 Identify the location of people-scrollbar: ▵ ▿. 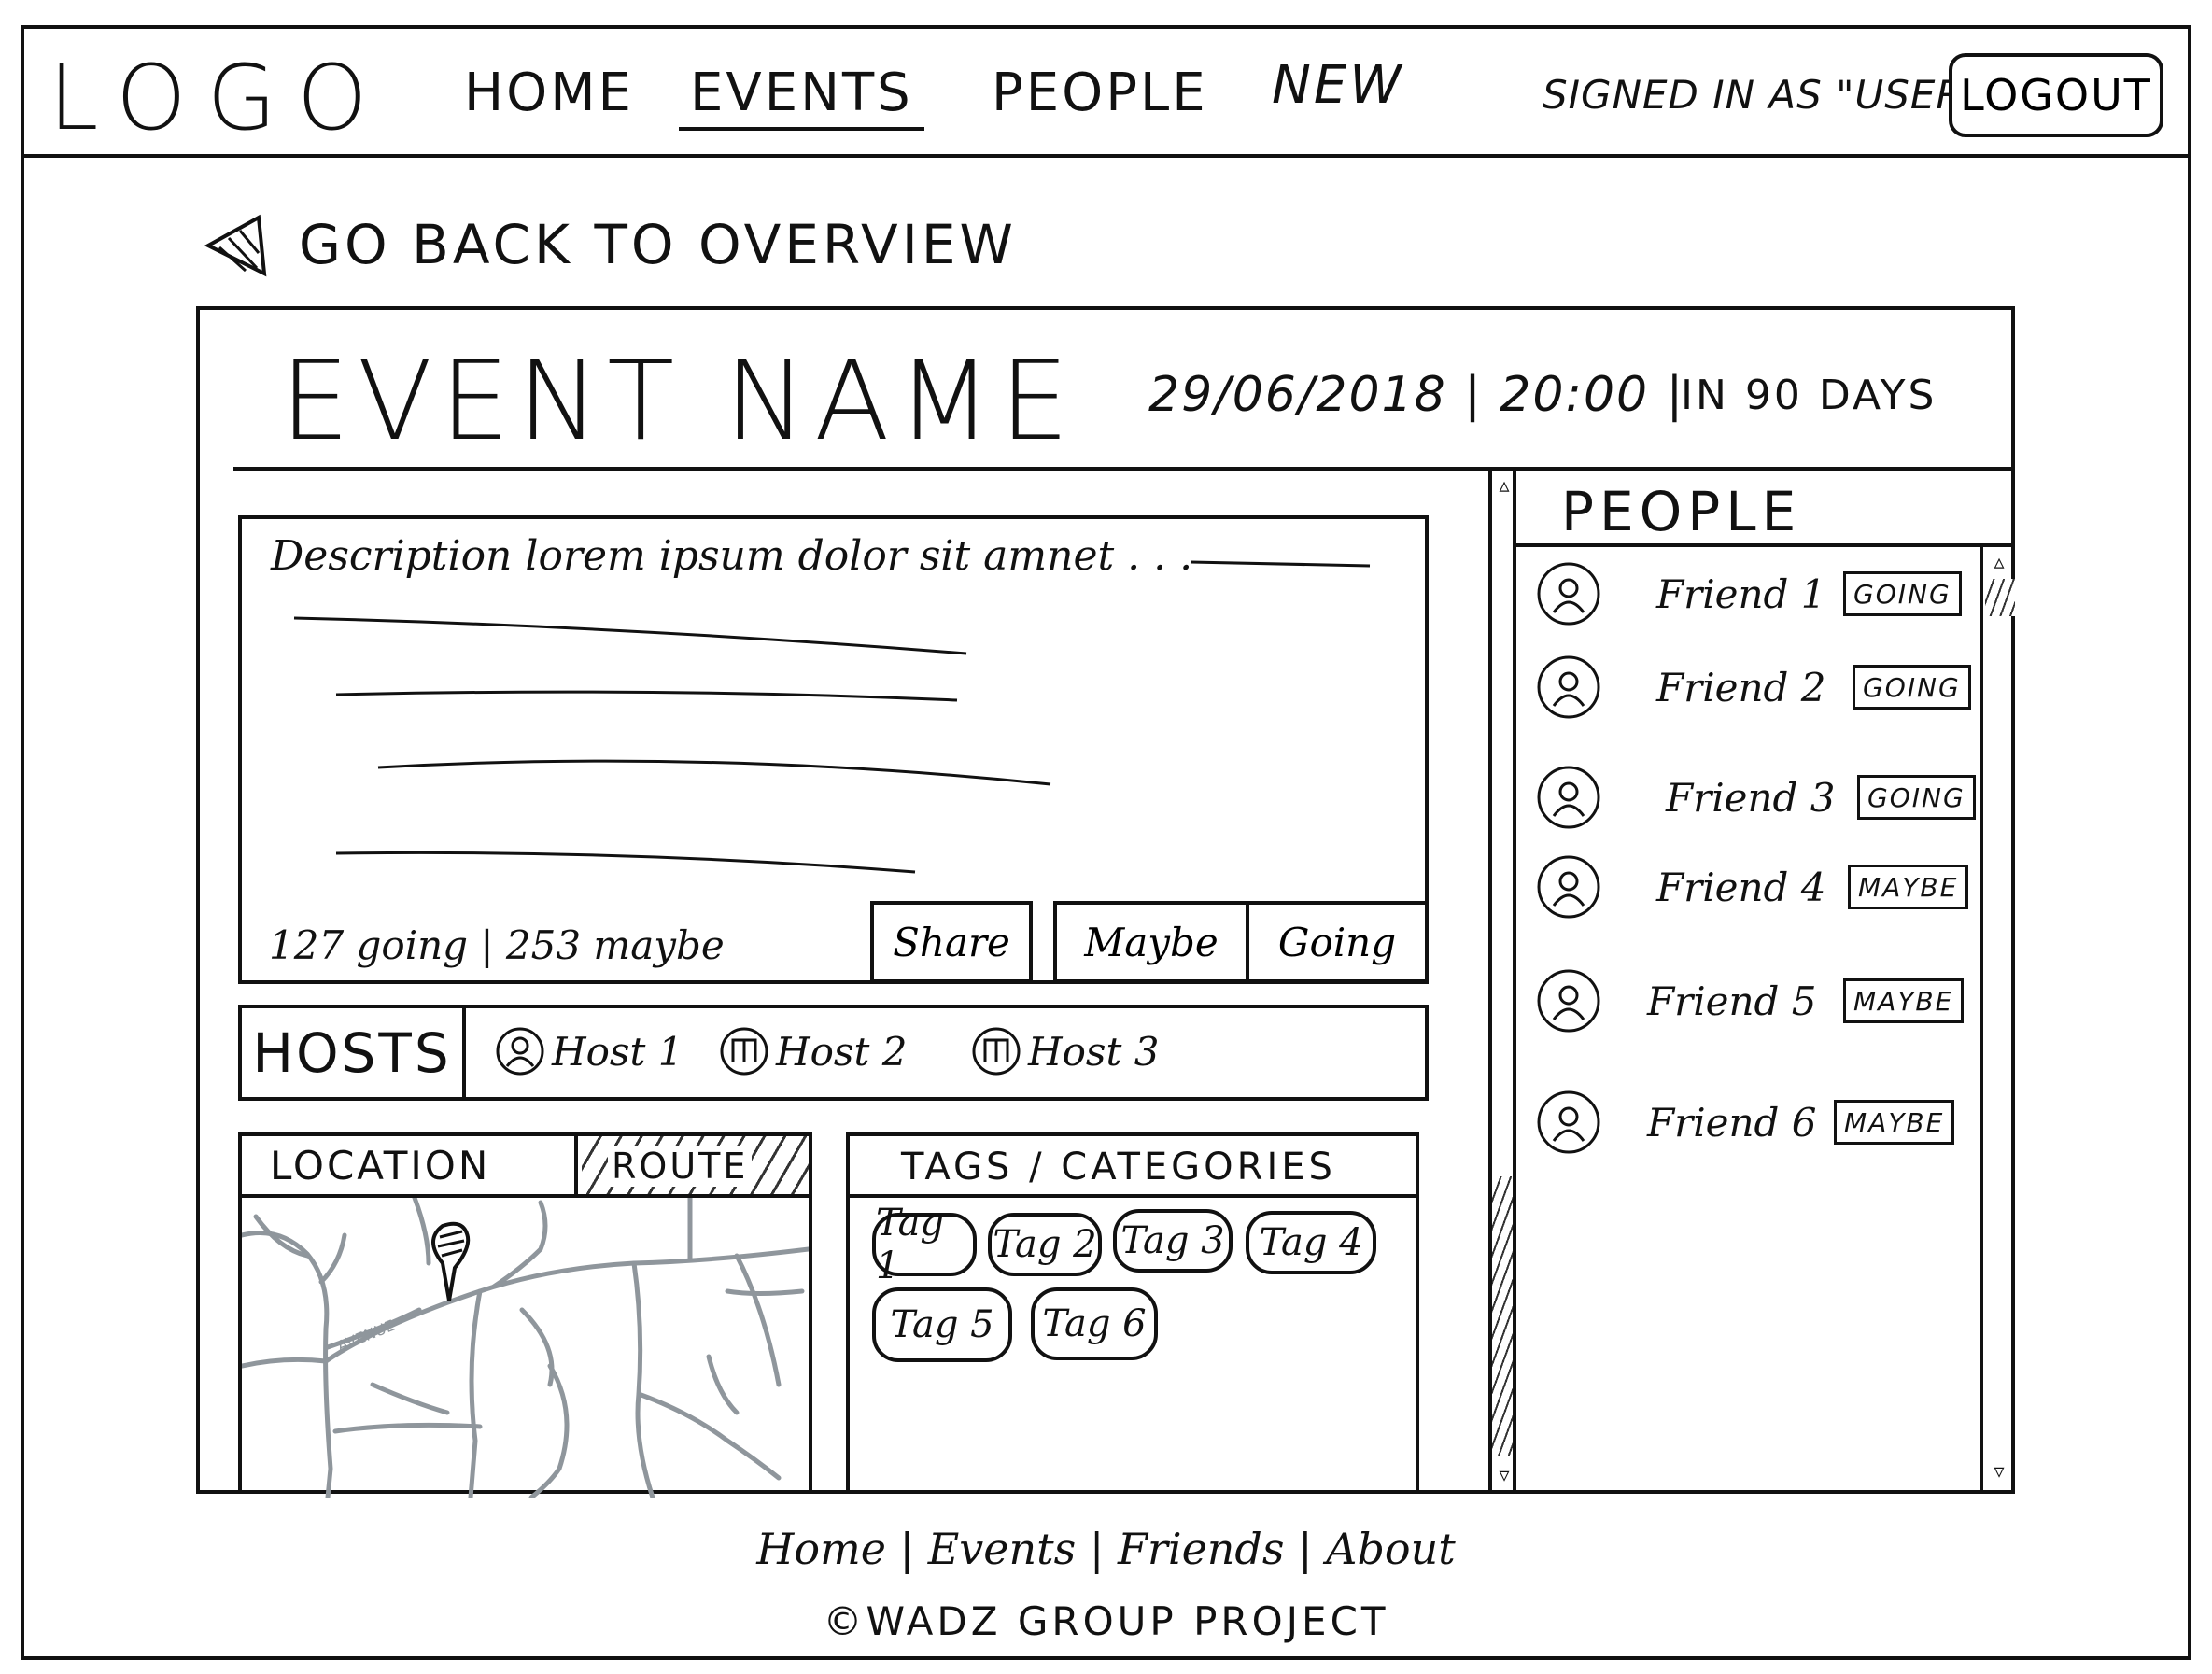
(1997, 1021).